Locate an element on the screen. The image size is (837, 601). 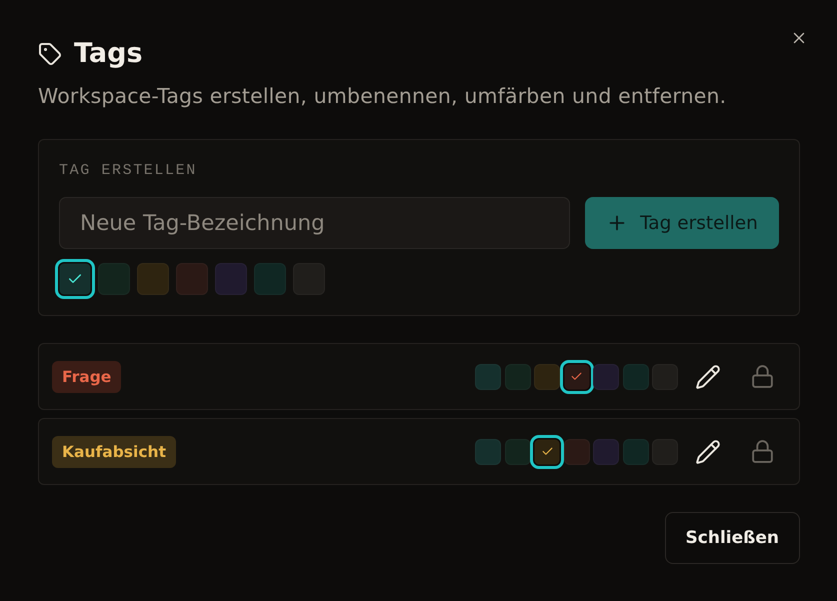
tag-badge: Frage is located at coordinates (87, 376).